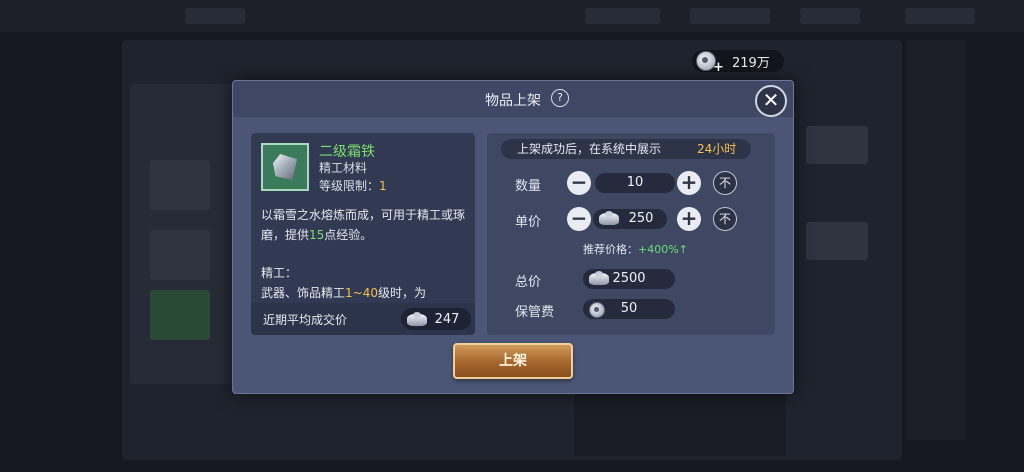 Image resolution: width=1024 pixels, height=472 pixels. I want to click on silver-coin-icon, so click(597, 310).